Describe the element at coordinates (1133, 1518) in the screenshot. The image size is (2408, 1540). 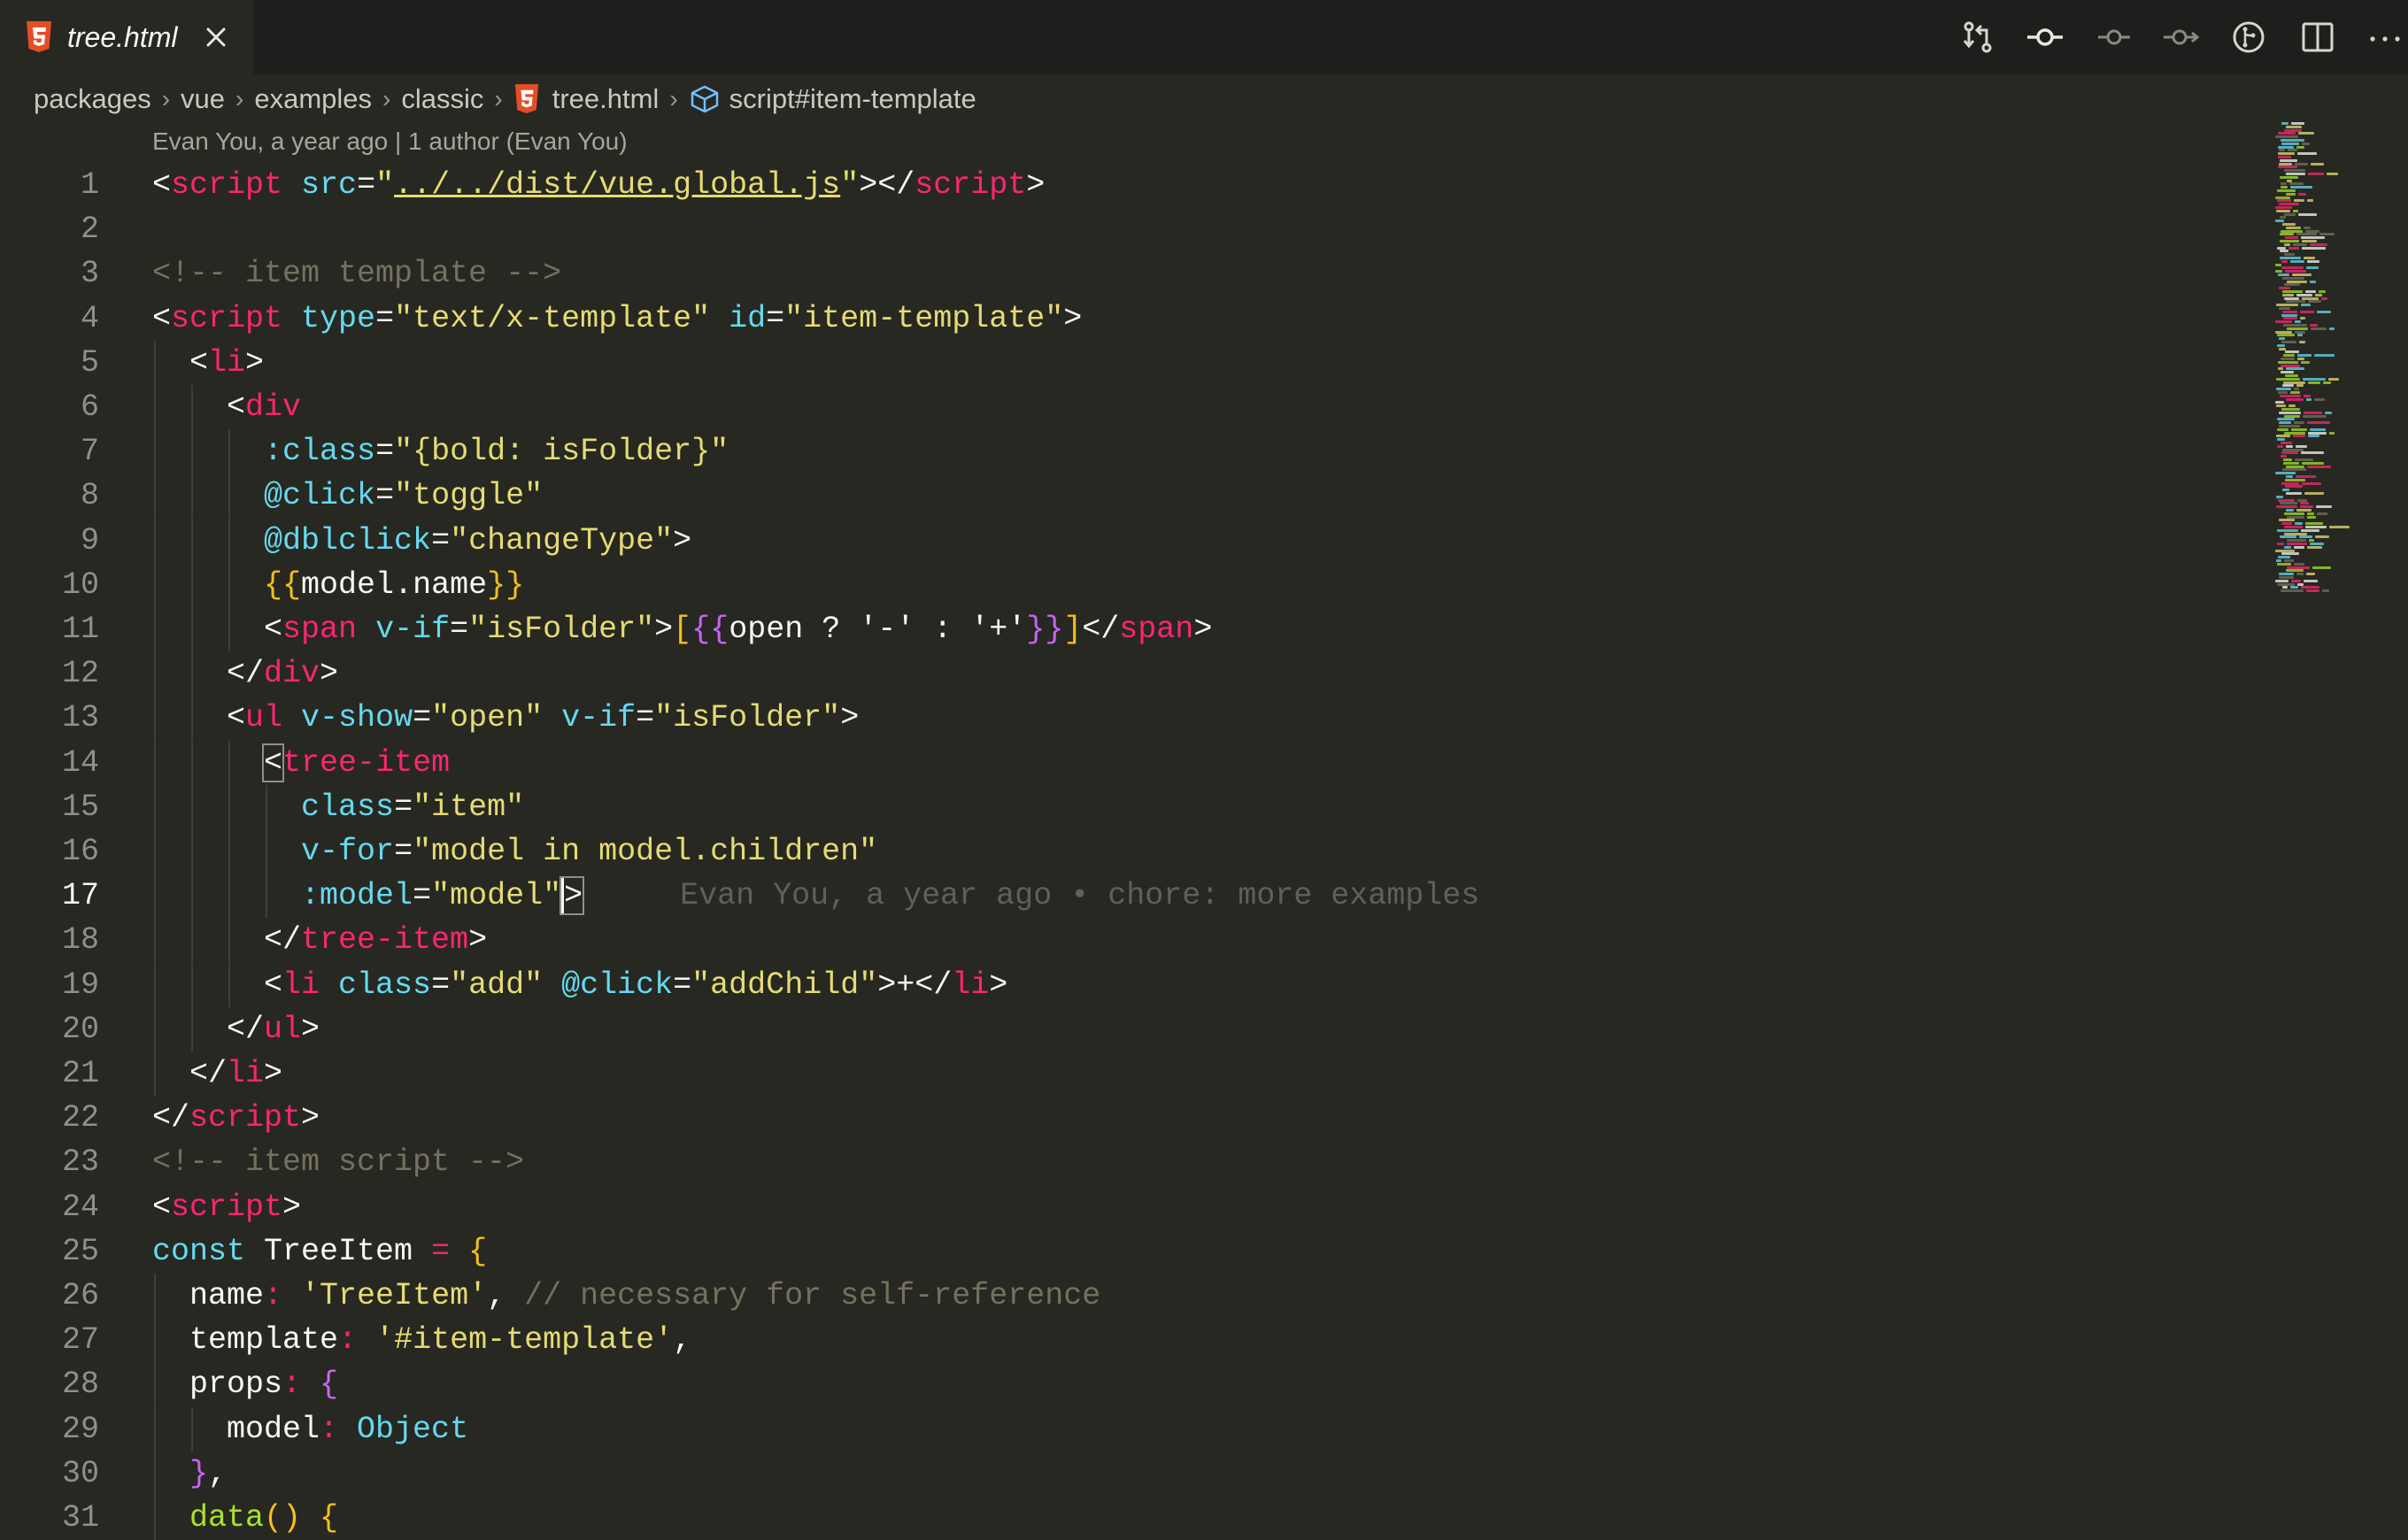
I see `code-line: 31 data() {` at that location.